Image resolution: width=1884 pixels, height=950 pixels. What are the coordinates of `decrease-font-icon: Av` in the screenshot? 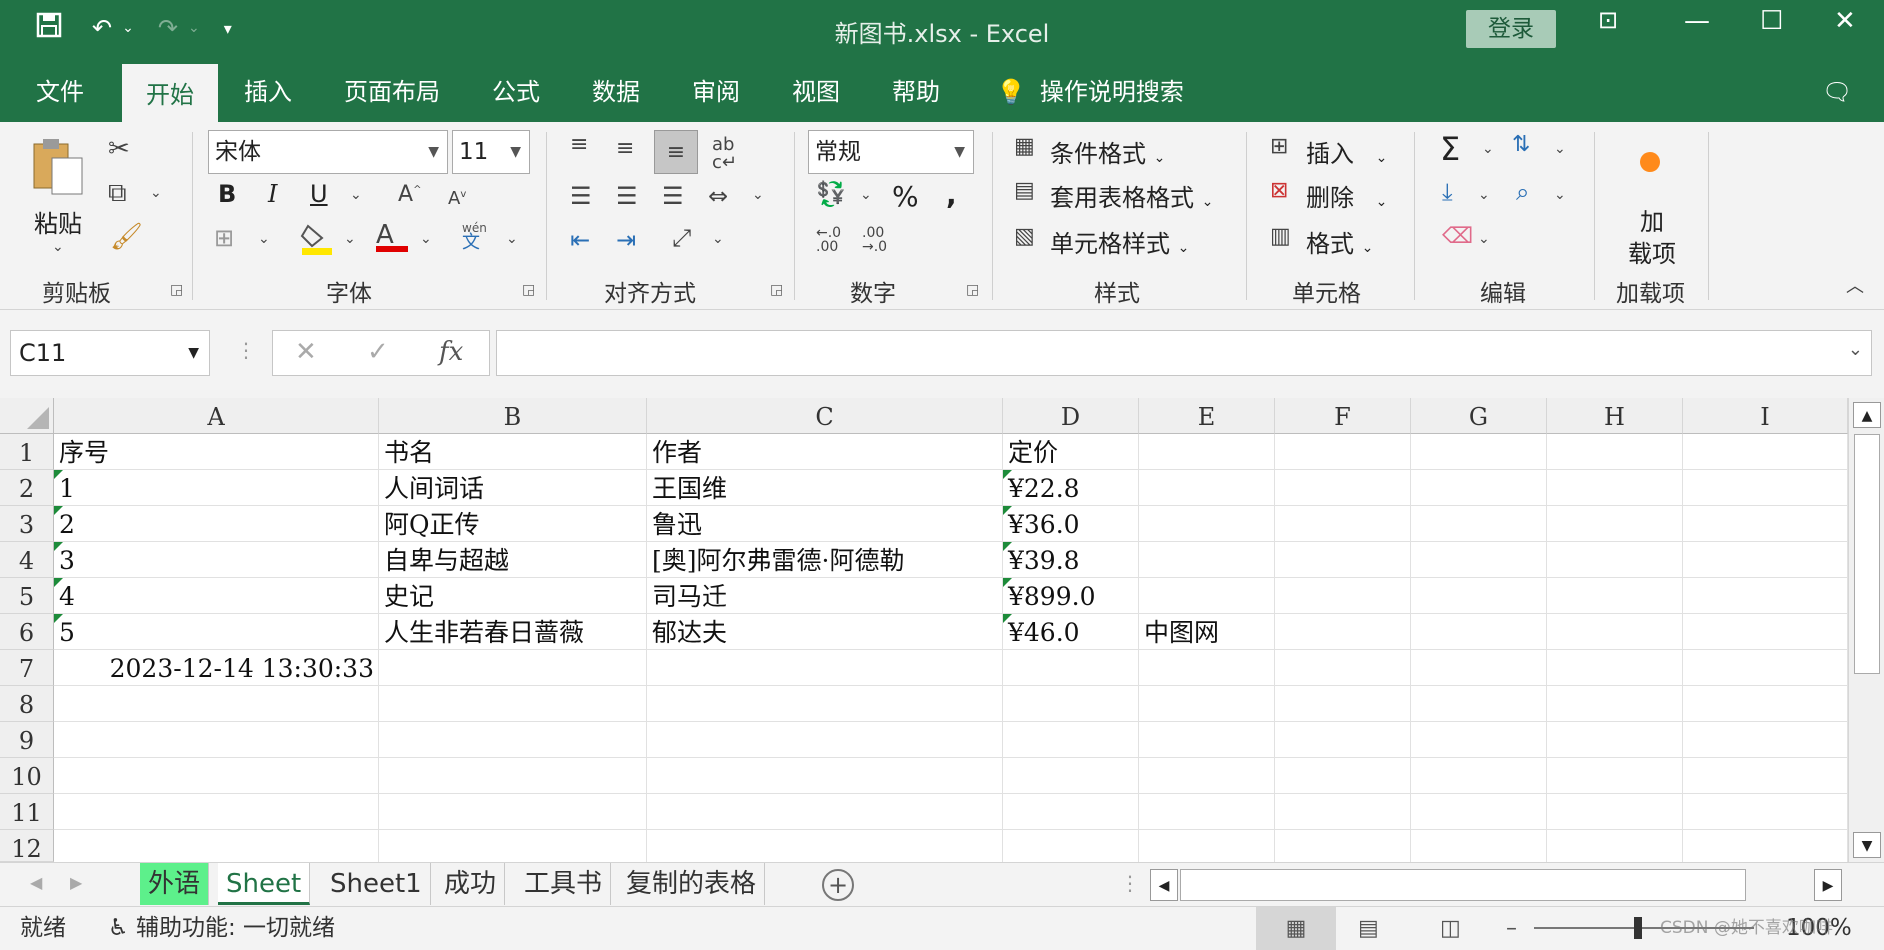 It's located at (457, 199).